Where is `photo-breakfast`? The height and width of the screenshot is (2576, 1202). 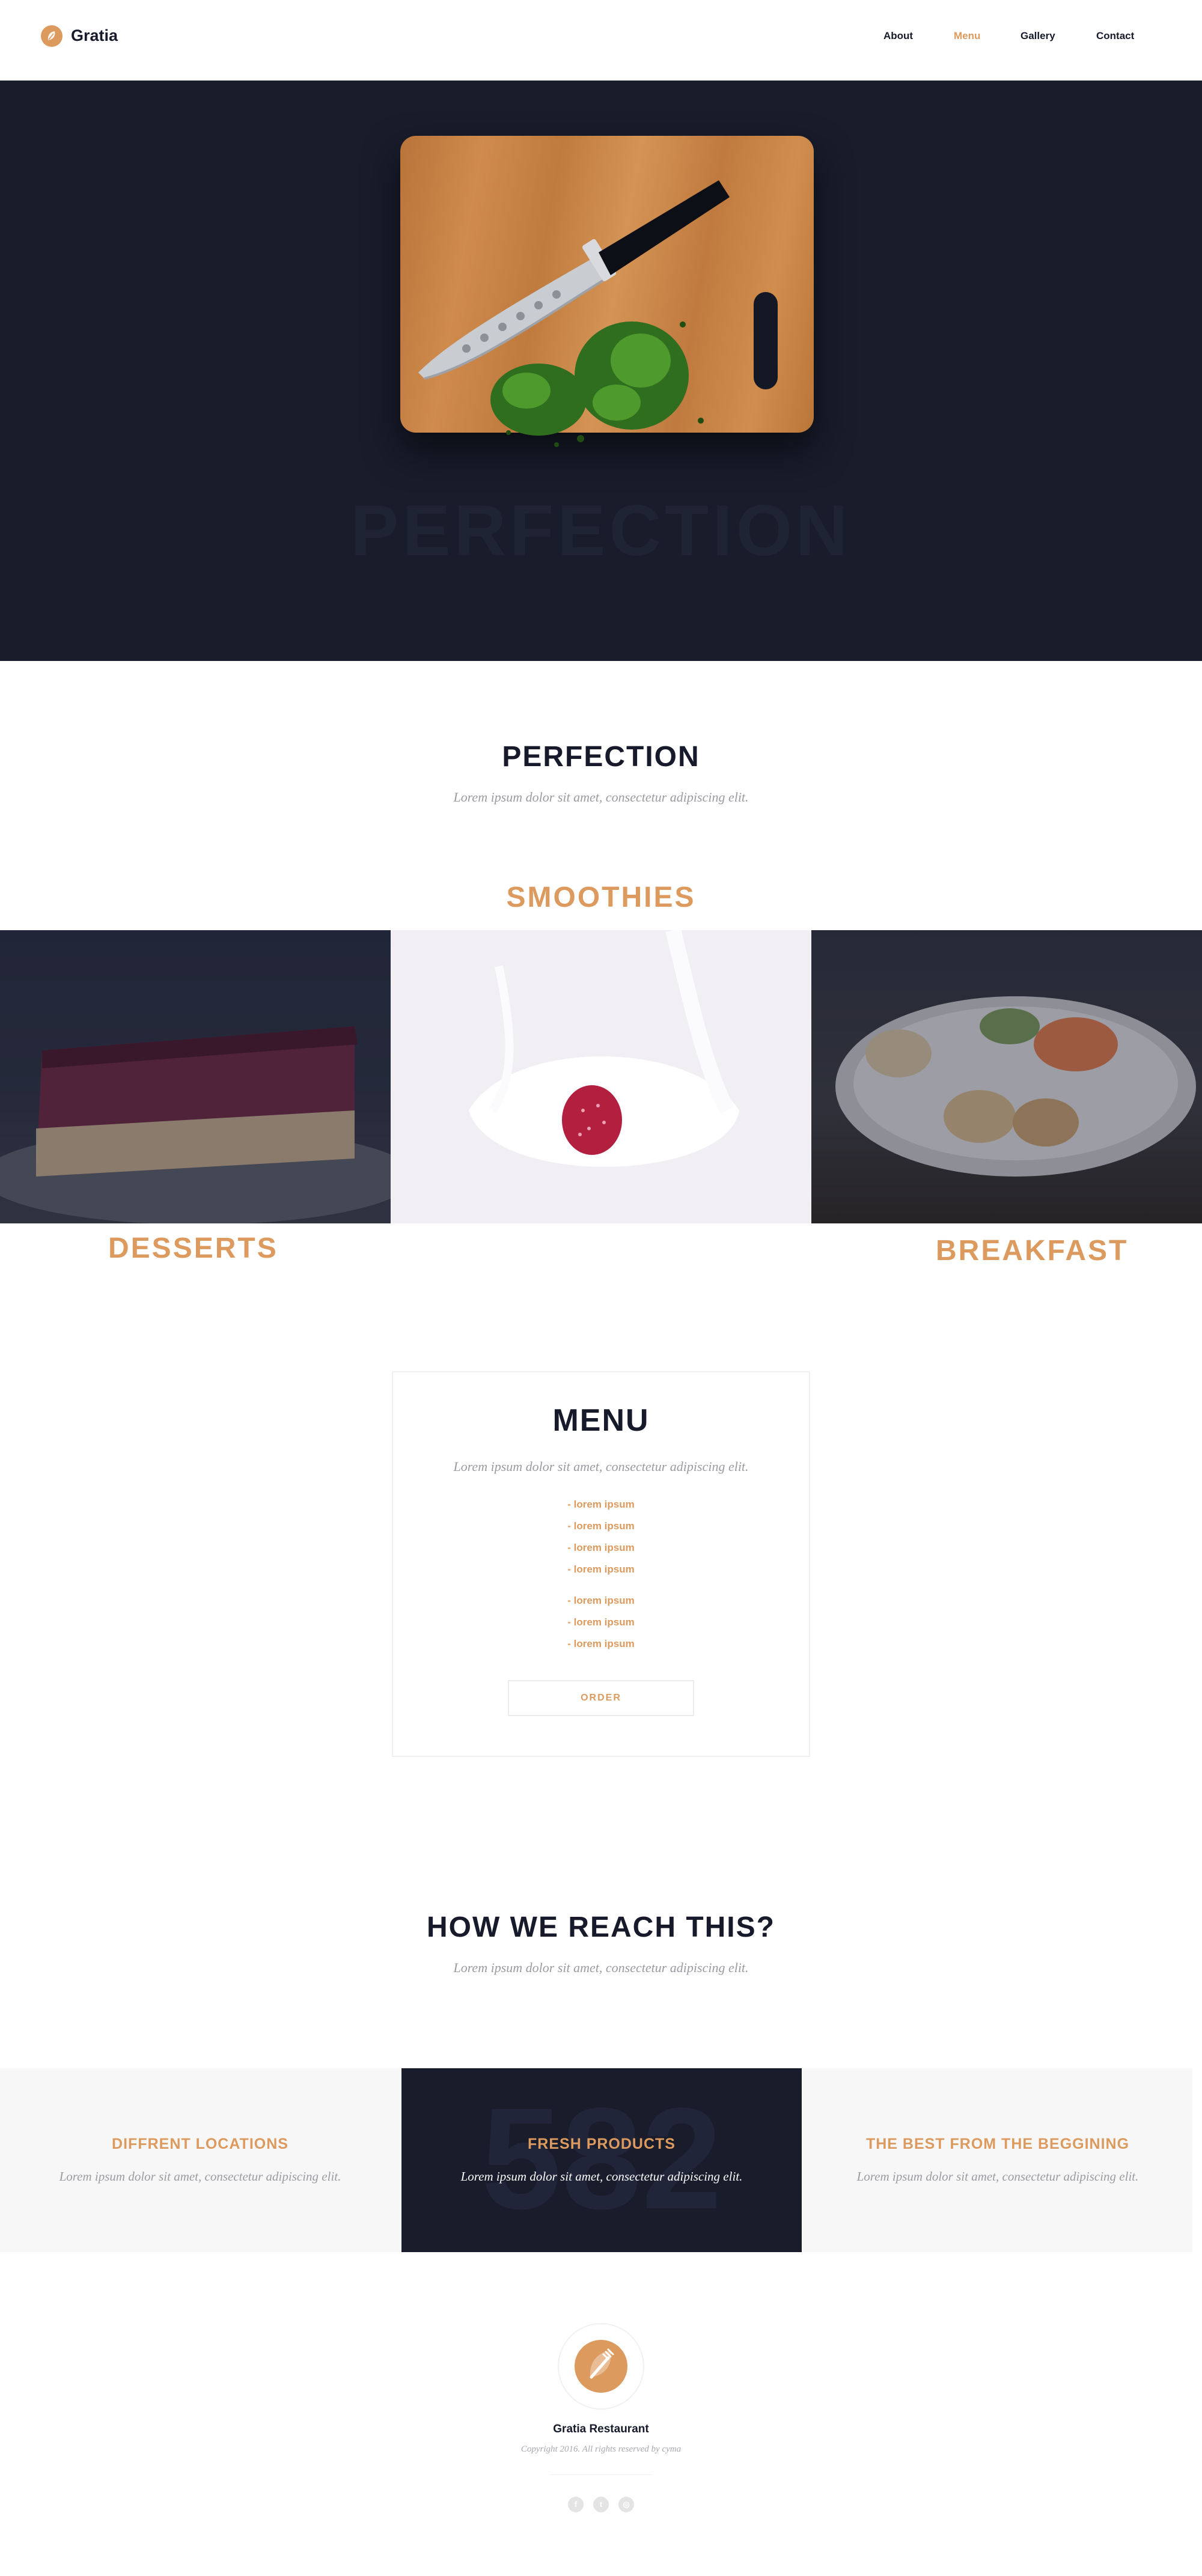 photo-breakfast is located at coordinates (1007, 1076).